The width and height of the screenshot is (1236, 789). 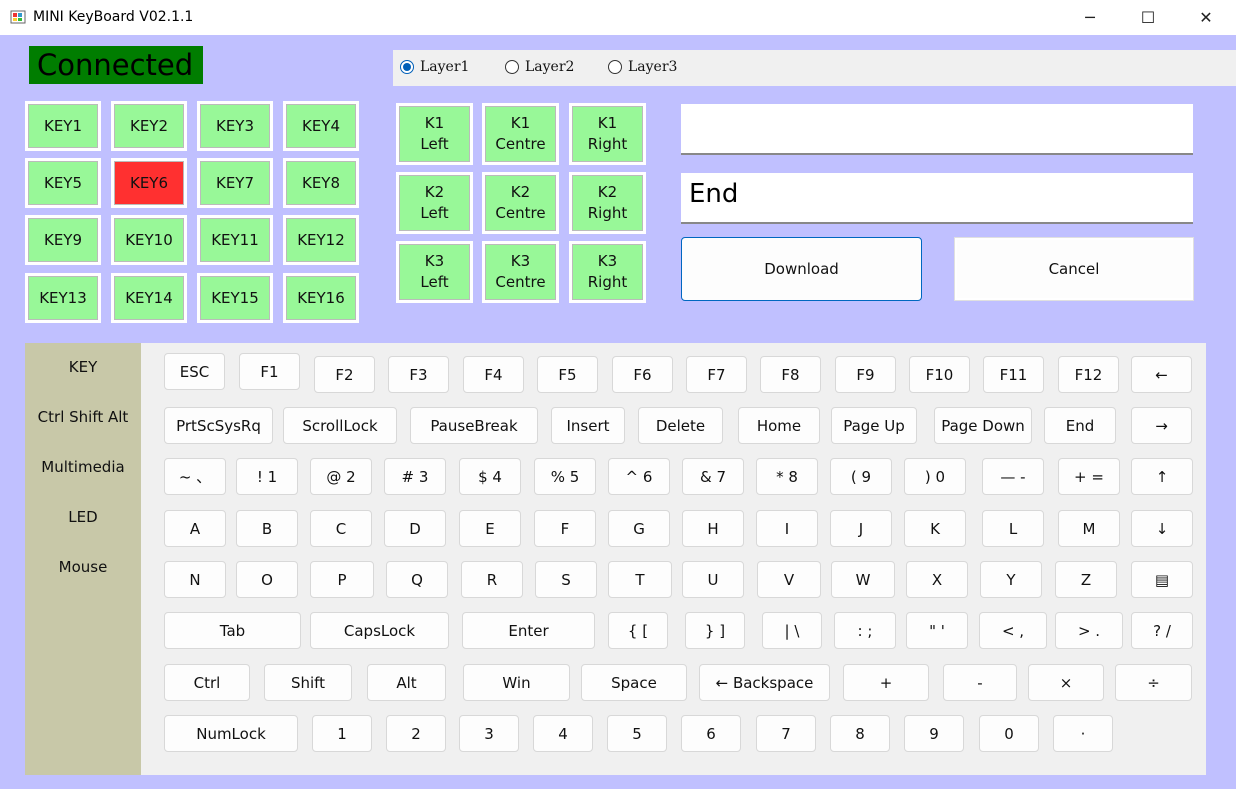 What do you see at coordinates (434, 203) in the screenshot?
I see `knob-button-4: K2 Left` at bounding box center [434, 203].